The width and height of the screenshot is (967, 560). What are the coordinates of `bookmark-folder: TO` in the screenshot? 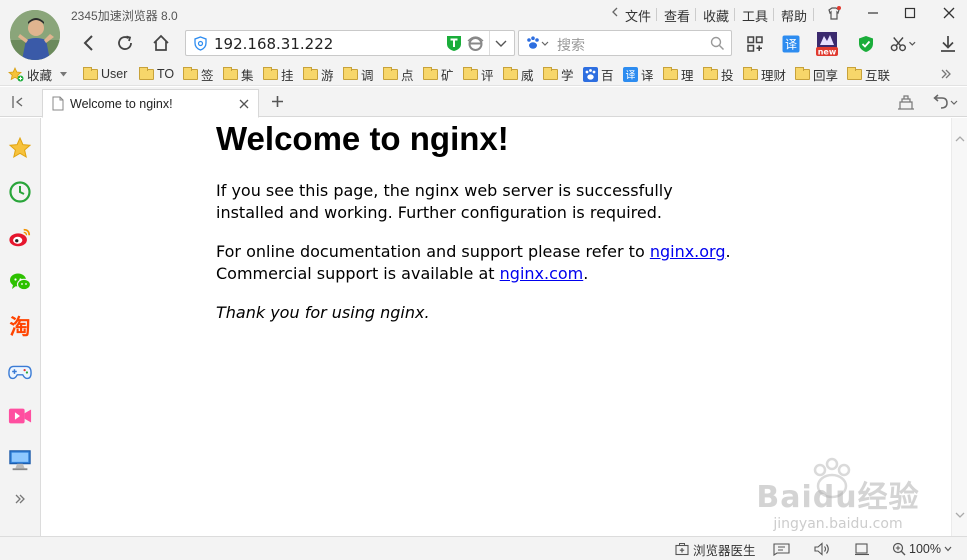 It's located at (156, 74).